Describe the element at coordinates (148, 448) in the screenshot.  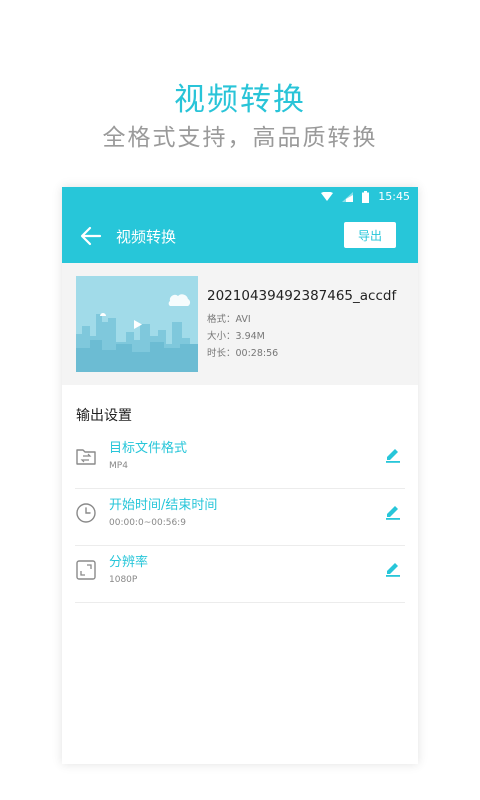
I see `setting-label: 目标文件格式` at that location.